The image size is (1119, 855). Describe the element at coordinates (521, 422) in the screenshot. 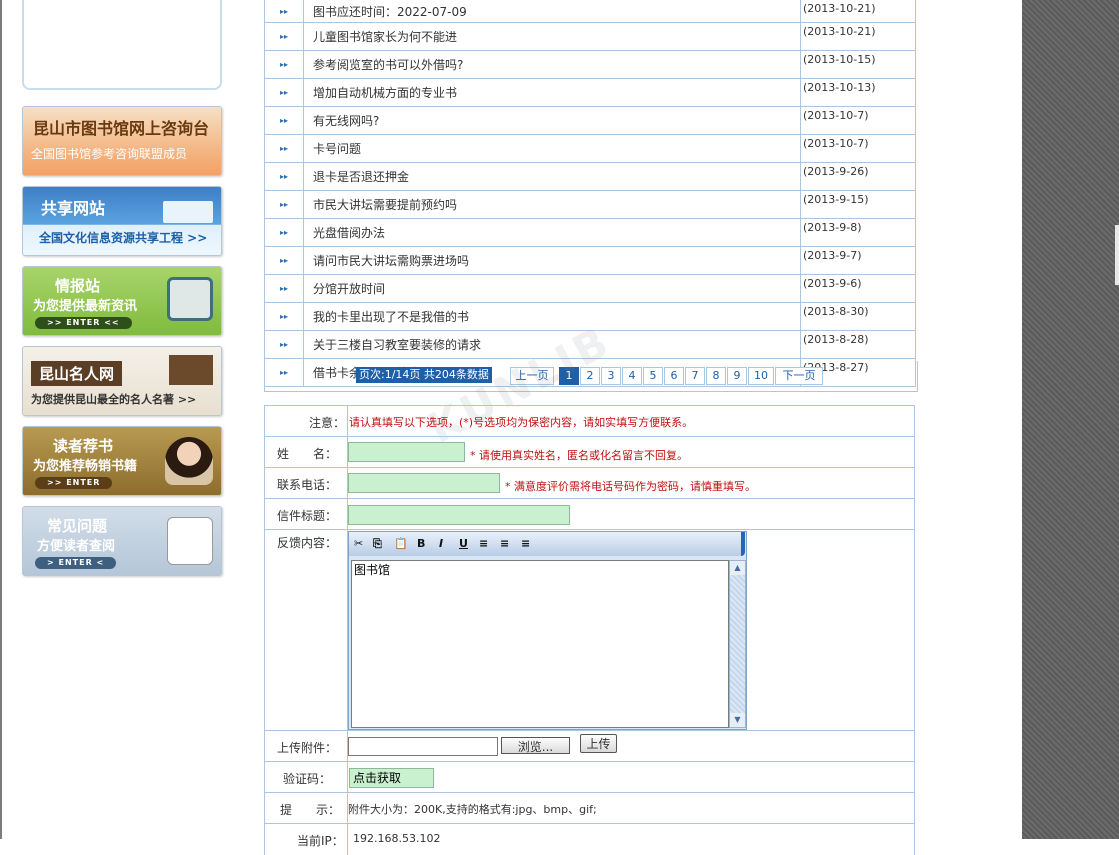

I see `notice-text: 请认真填写以下选项，(*)号选项均为保密内容，请如实填写方便联系。` at that location.